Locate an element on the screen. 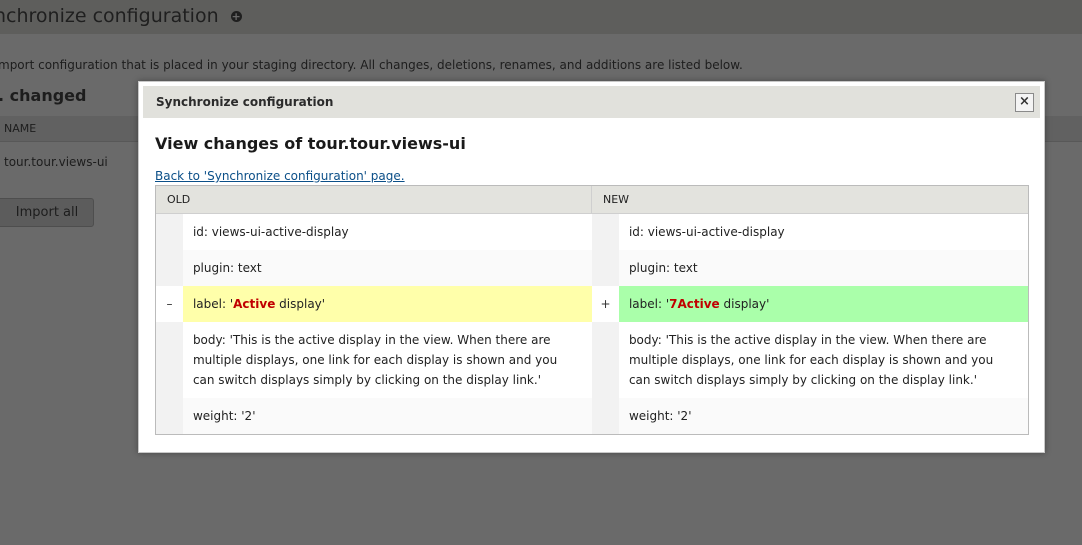 The width and height of the screenshot is (1082, 545). diff-old-prefix: label: ' is located at coordinates (213, 304).